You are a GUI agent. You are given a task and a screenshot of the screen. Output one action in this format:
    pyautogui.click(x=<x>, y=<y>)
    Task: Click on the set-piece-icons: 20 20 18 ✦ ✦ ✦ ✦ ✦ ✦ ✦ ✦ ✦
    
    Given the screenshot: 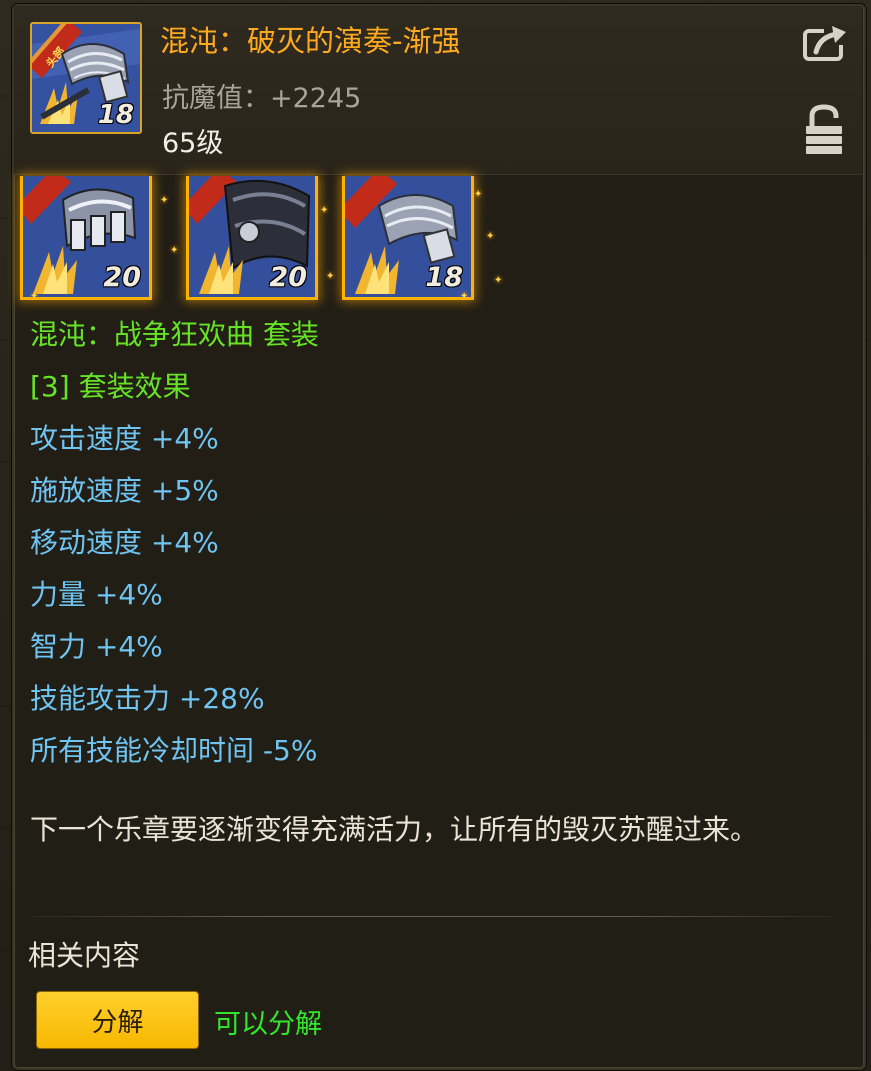 What is the action you would take?
    pyautogui.click(x=261, y=241)
    